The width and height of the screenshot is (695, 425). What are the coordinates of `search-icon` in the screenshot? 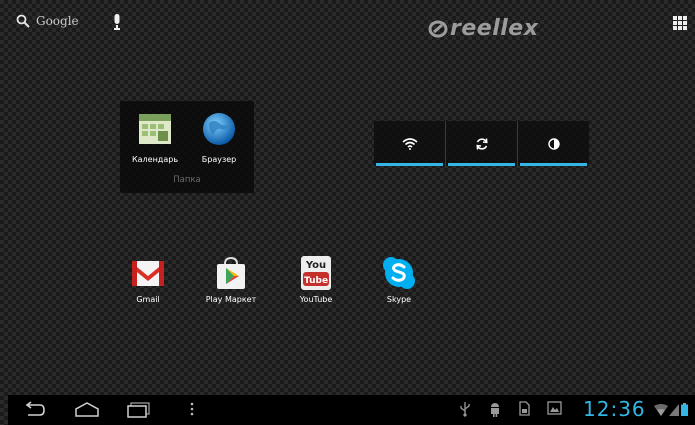 It's located at (23, 21).